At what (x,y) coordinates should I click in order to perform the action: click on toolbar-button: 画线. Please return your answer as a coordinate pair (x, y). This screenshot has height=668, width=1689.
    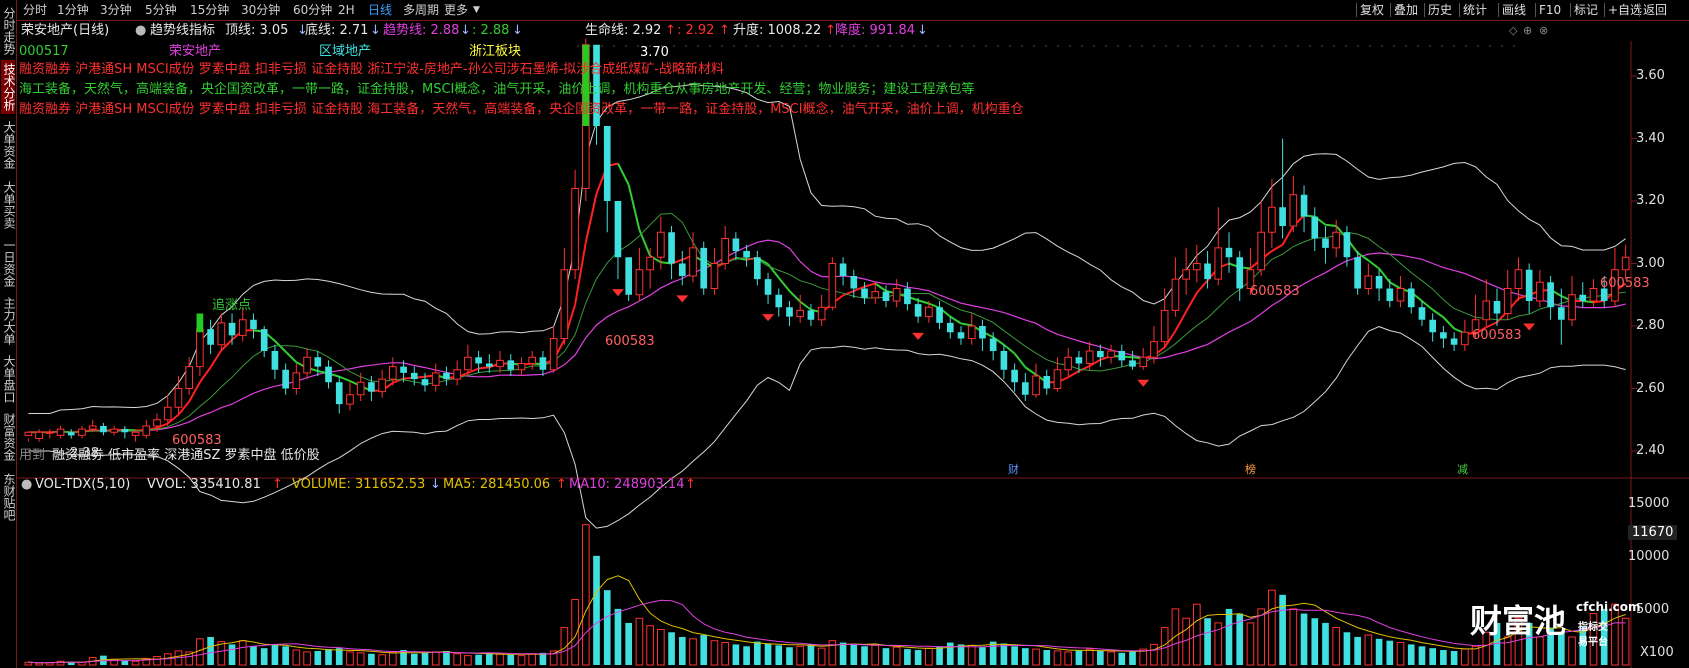
    Looking at the image, I should click on (1514, 10).